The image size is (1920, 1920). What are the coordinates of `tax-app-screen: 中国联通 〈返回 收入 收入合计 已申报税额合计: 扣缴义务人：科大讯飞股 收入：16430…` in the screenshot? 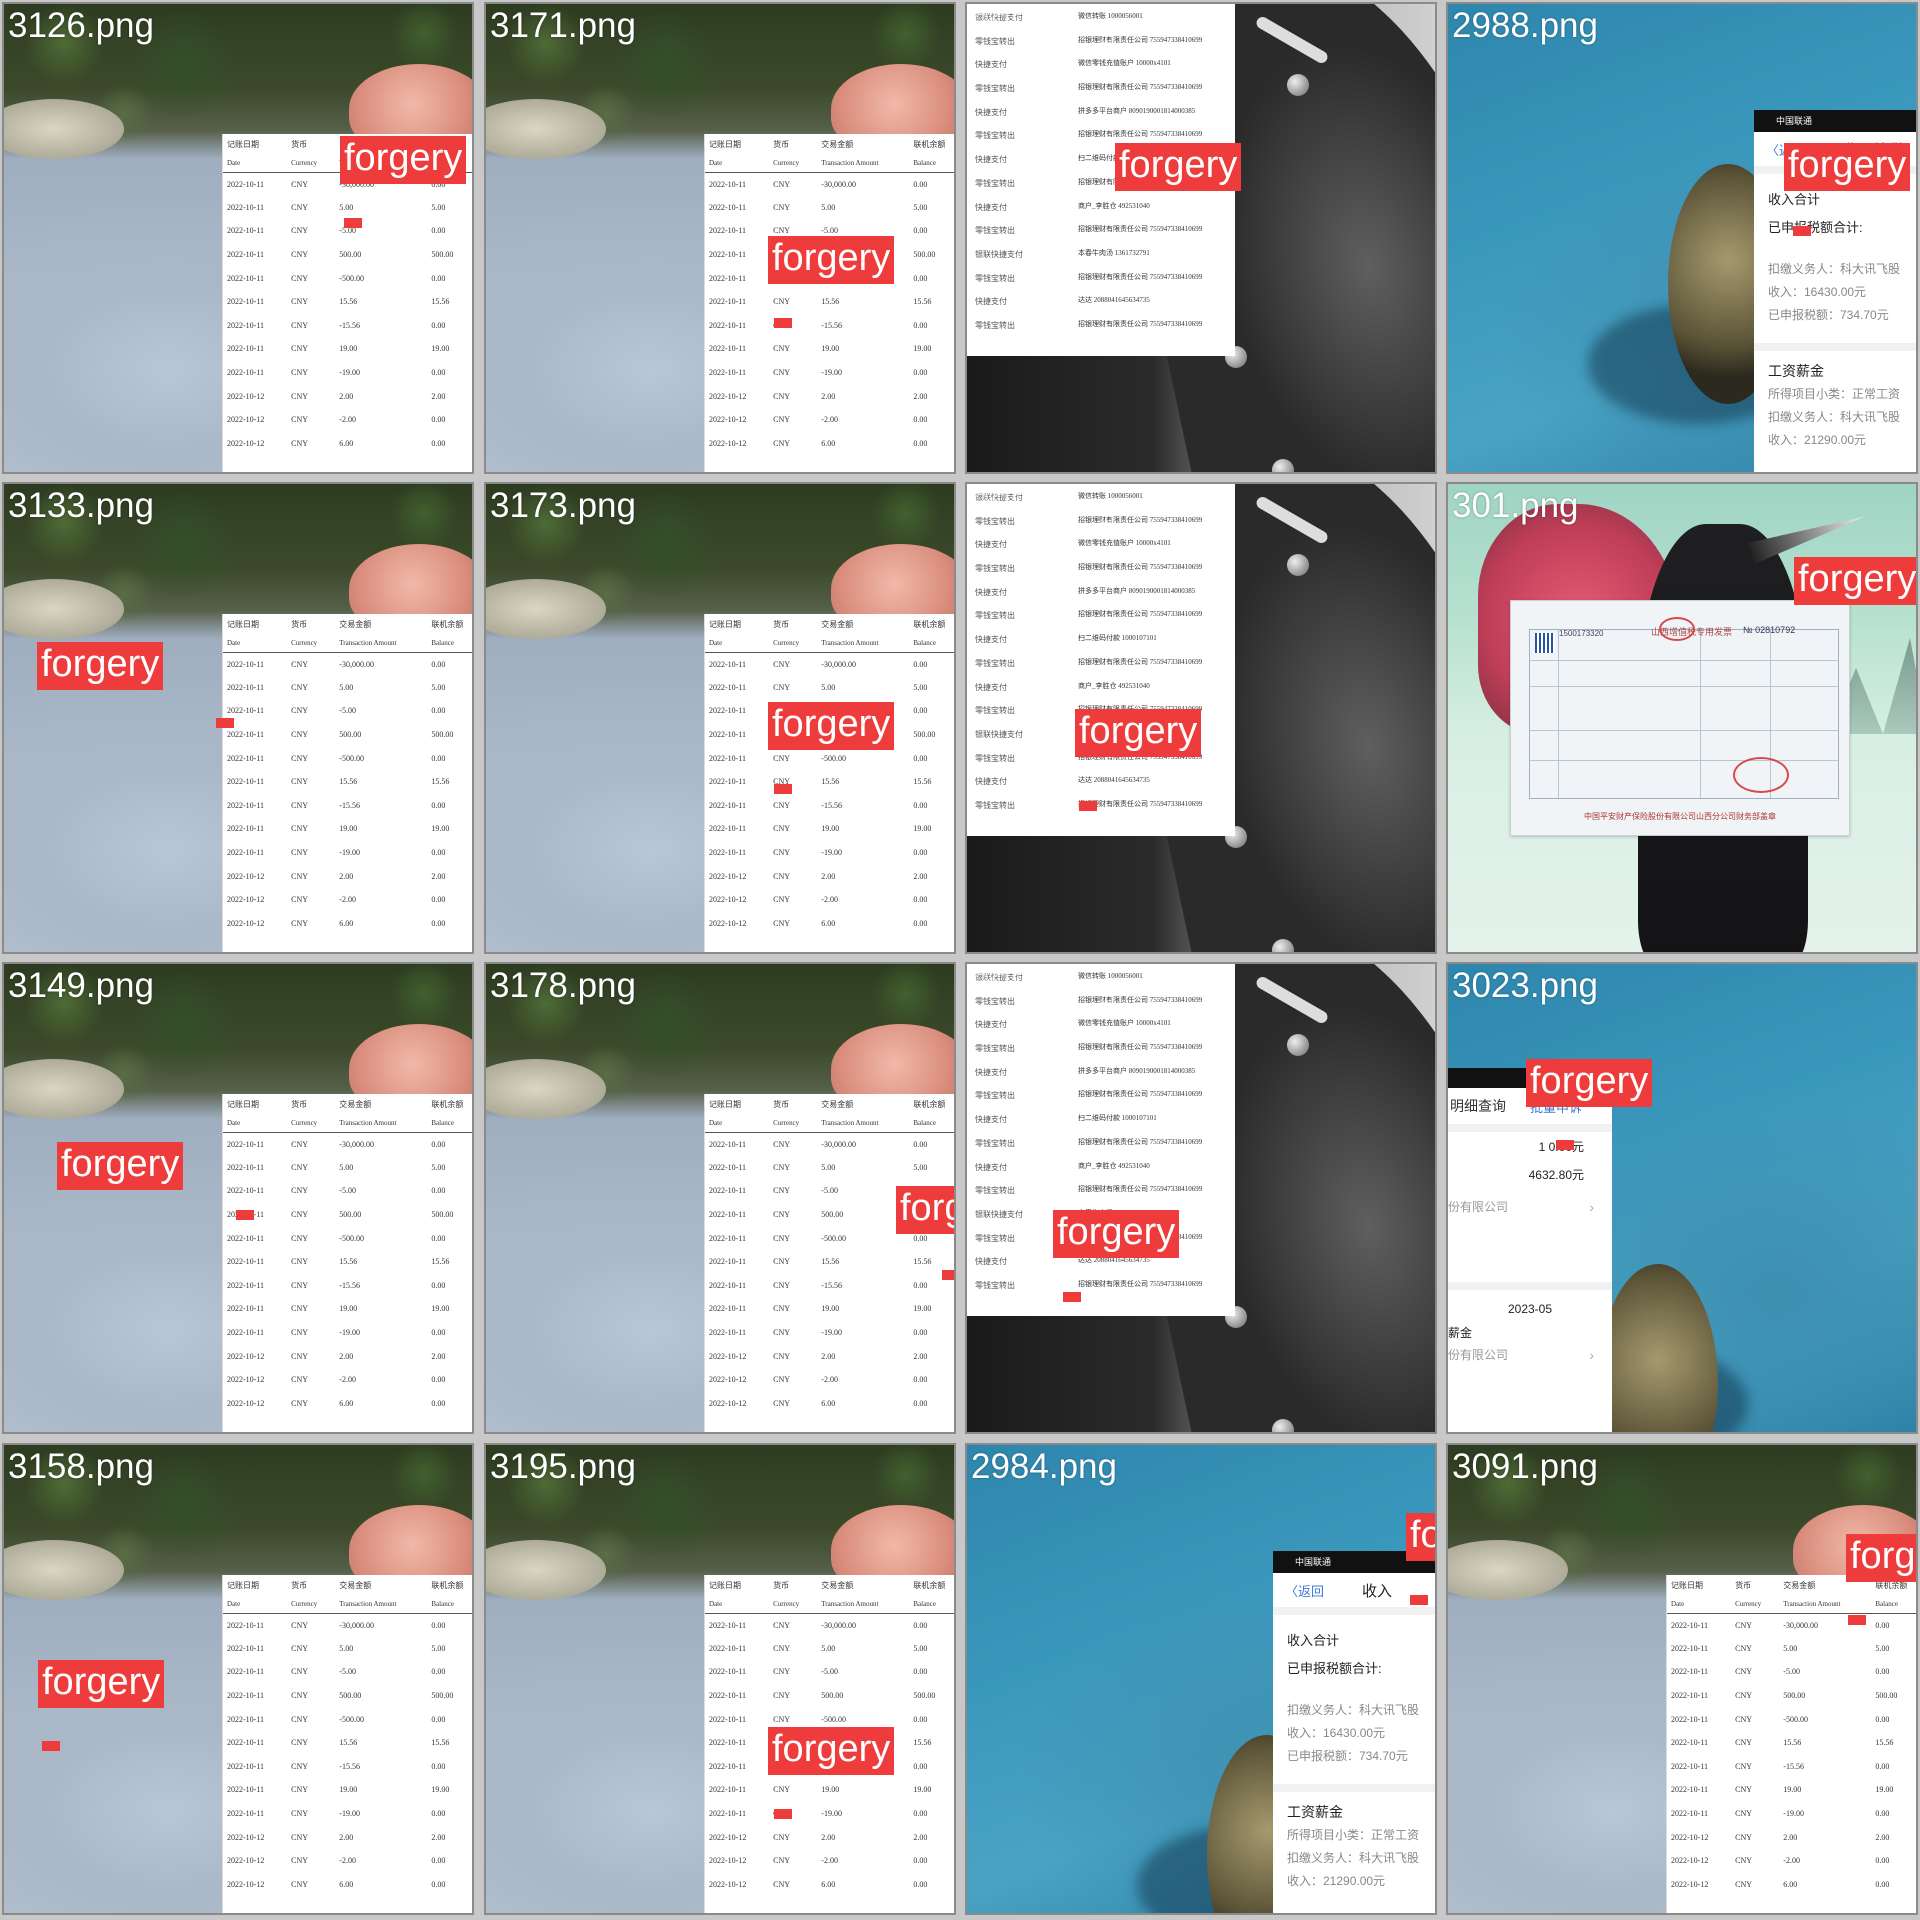 It's located at (1354, 1732).